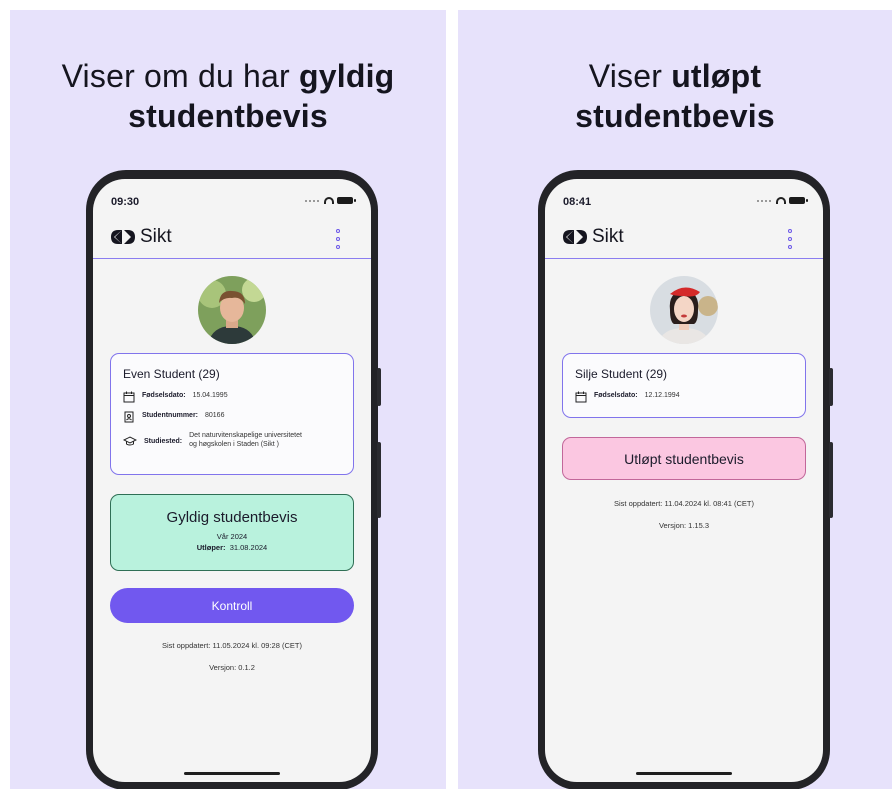 Image resolution: width=892 pixels, height=789 pixels. What do you see at coordinates (129, 417) in the screenshot?
I see `id-card-icon` at bounding box center [129, 417].